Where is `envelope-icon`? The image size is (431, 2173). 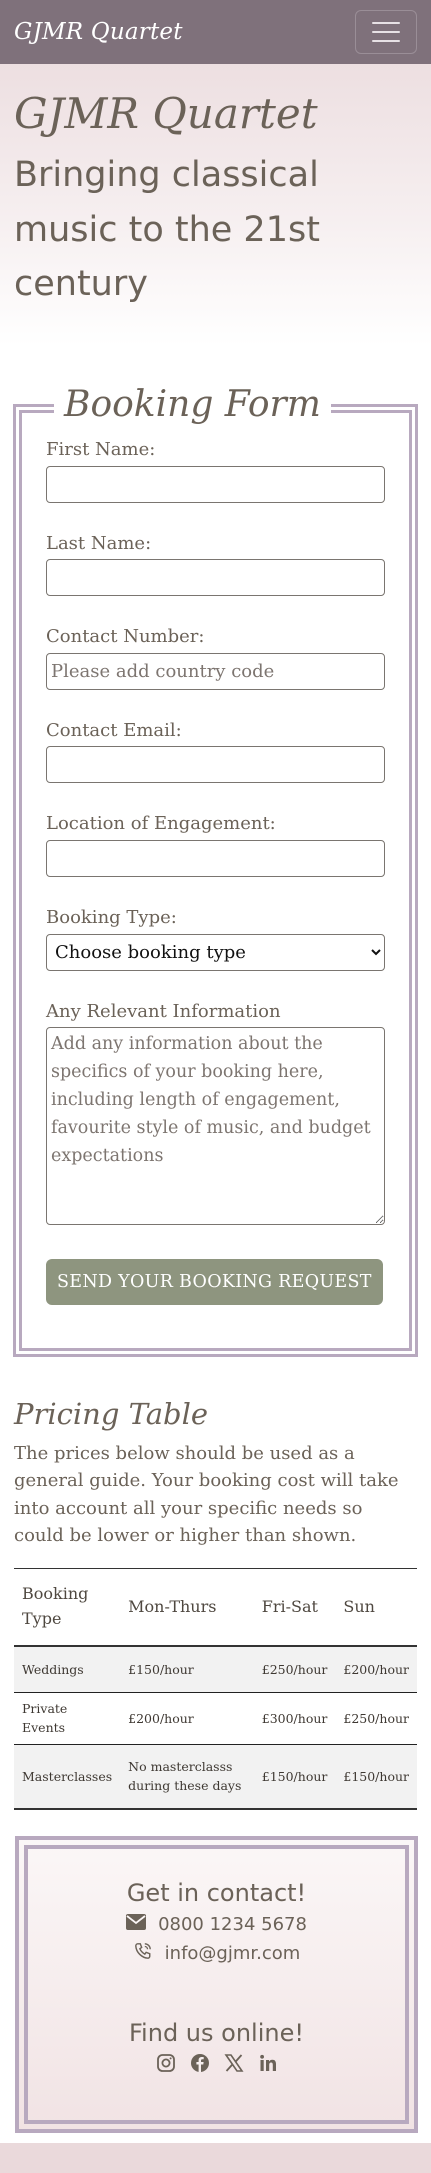 envelope-icon is located at coordinates (136, 1924).